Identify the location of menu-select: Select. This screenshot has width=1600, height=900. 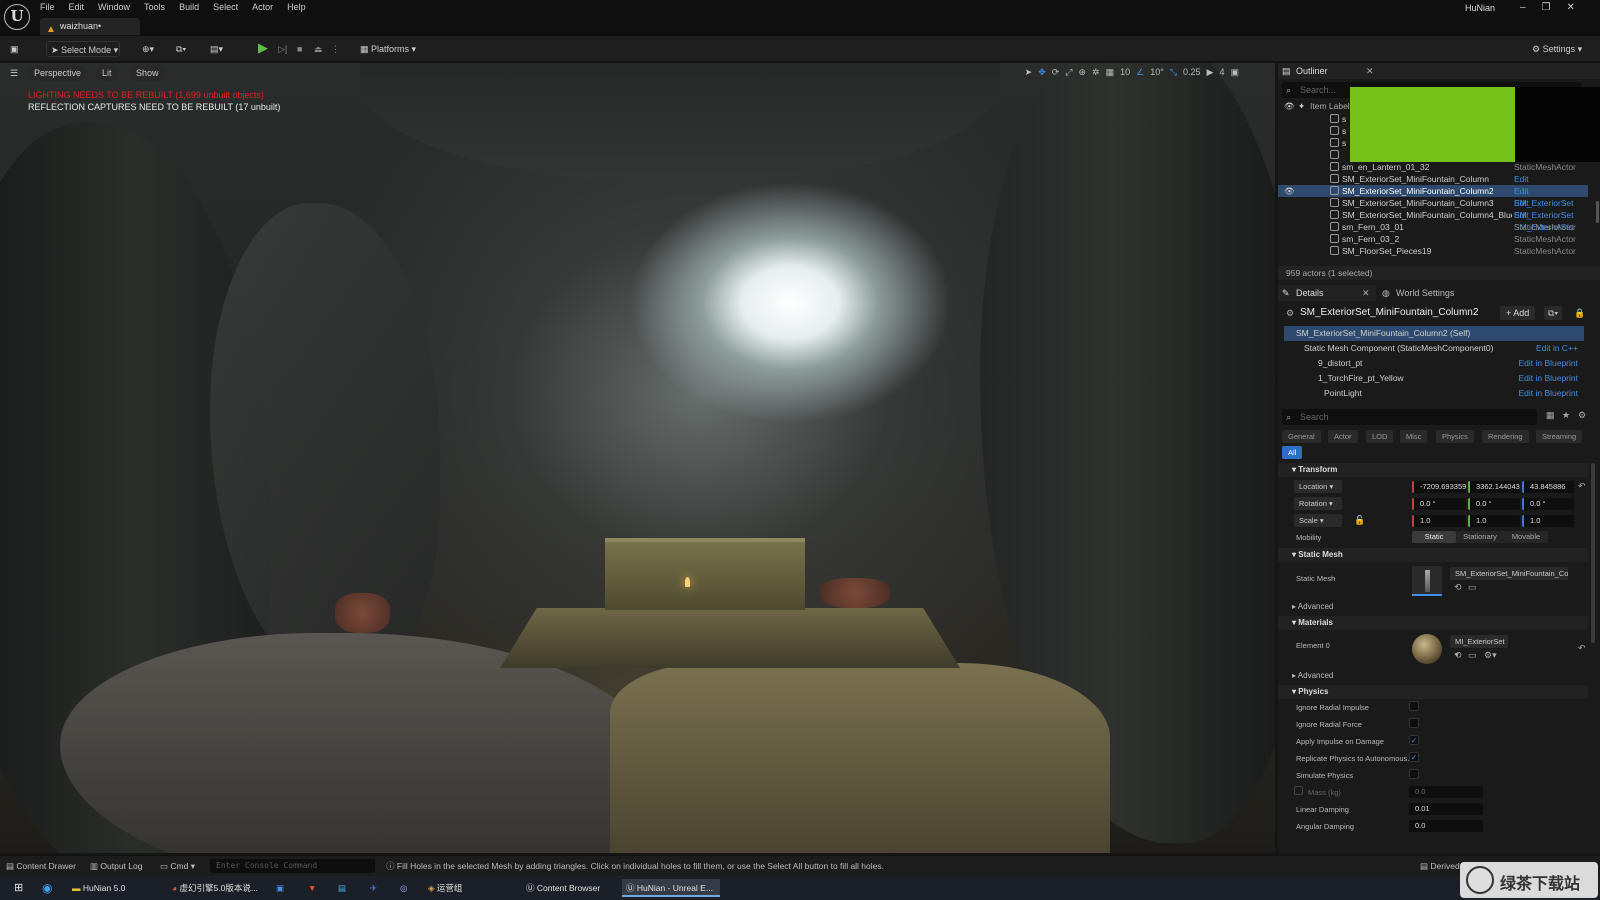
(225, 8).